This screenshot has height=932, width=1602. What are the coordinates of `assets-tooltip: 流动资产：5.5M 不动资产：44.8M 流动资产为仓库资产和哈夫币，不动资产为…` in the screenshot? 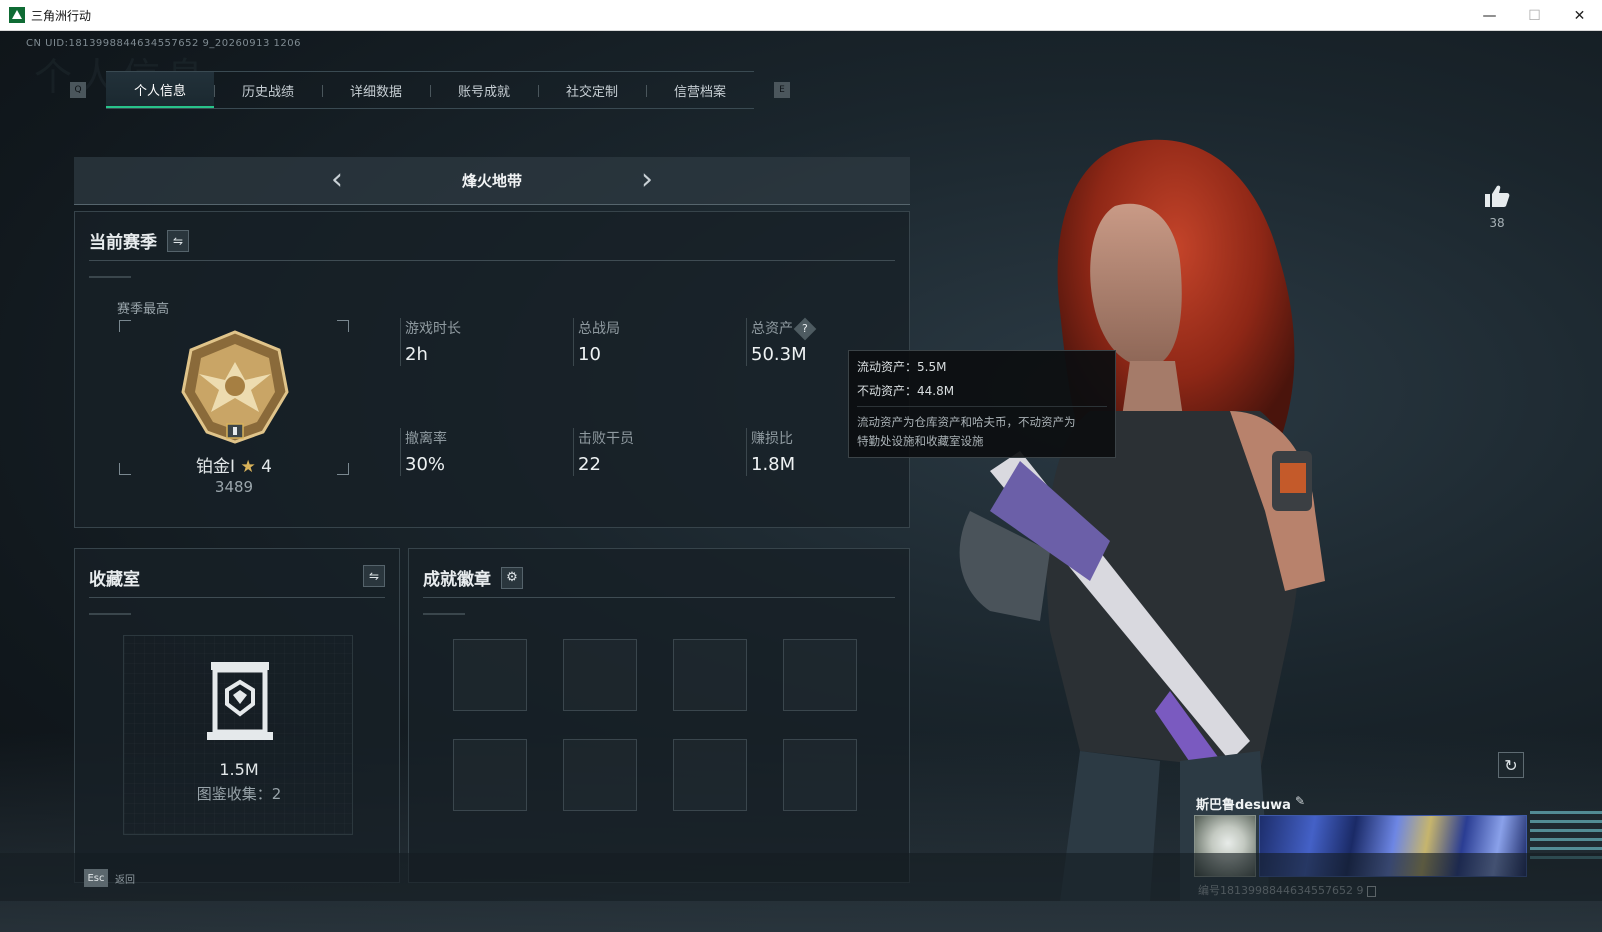 It's located at (982, 404).